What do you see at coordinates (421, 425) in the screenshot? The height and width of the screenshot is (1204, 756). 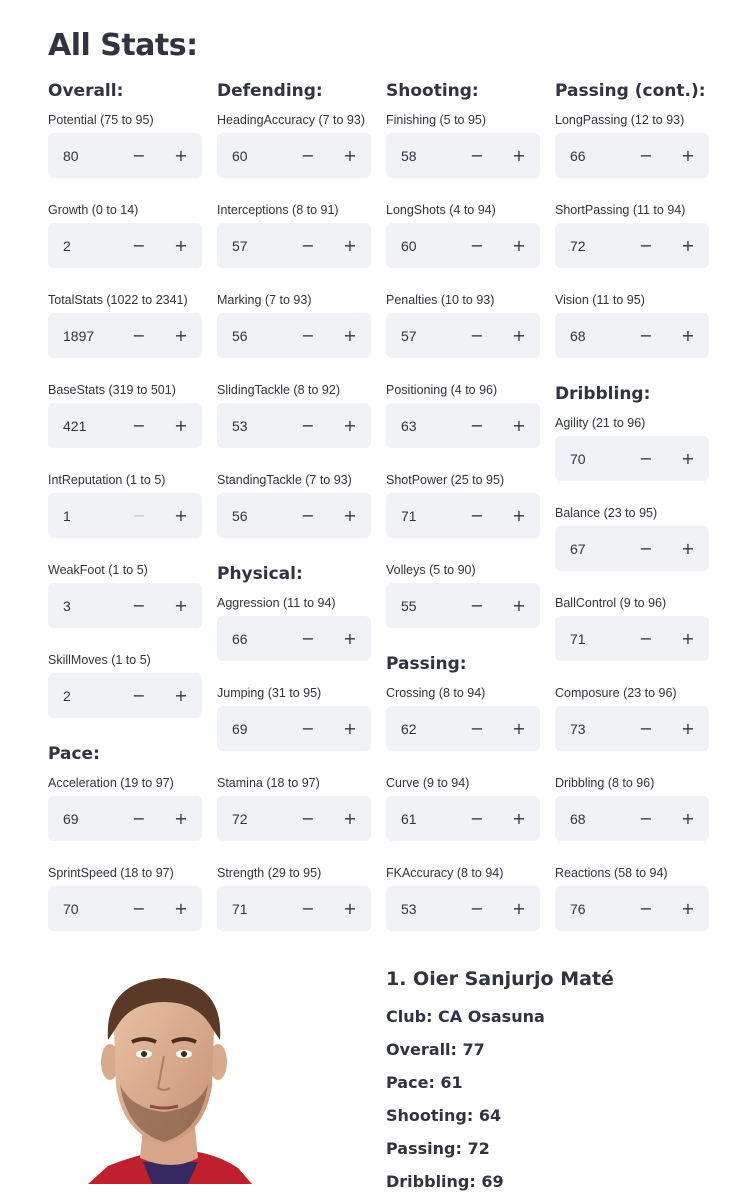 I see `positioning-input` at bounding box center [421, 425].